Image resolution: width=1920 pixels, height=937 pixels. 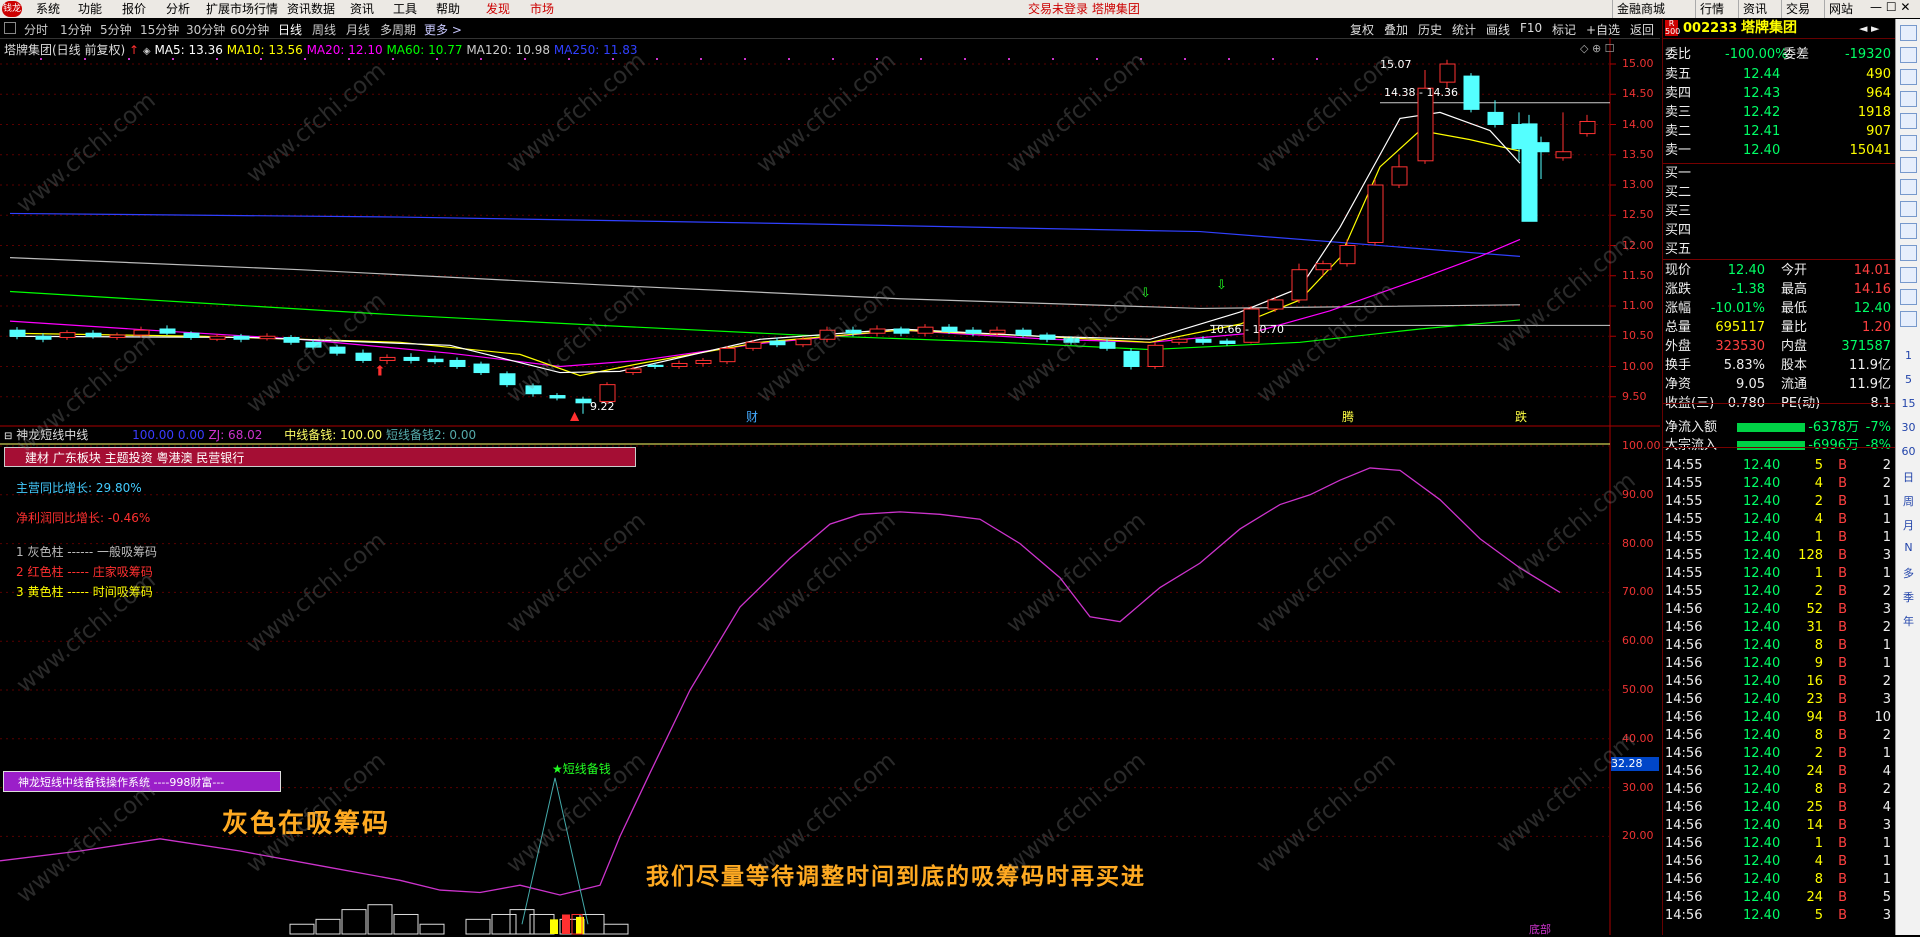 What do you see at coordinates (48, 9) in the screenshot?
I see `menu-system: 系统` at bounding box center [48, 9].